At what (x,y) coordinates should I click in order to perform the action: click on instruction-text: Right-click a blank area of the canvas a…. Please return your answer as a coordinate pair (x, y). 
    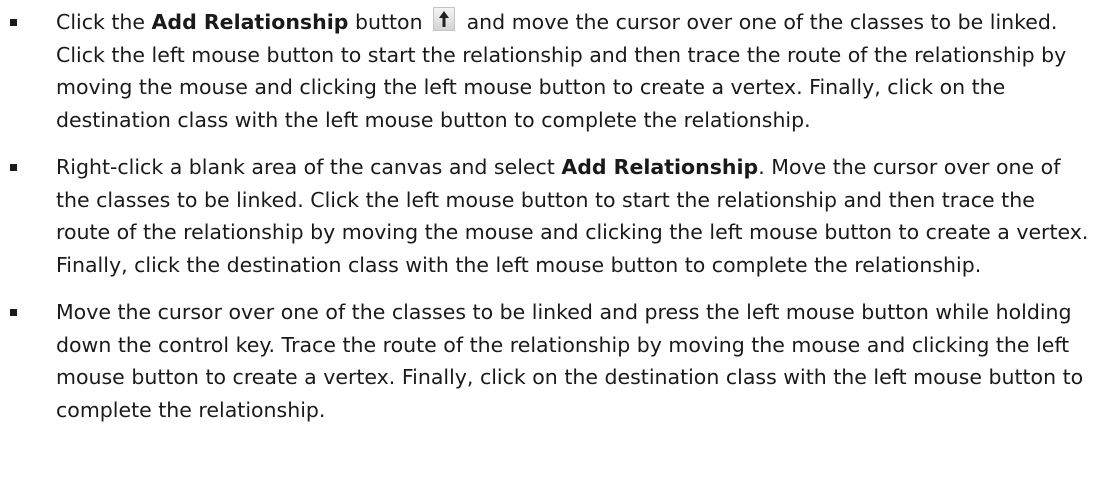
    Looking at the image, I should click on (309, 167).